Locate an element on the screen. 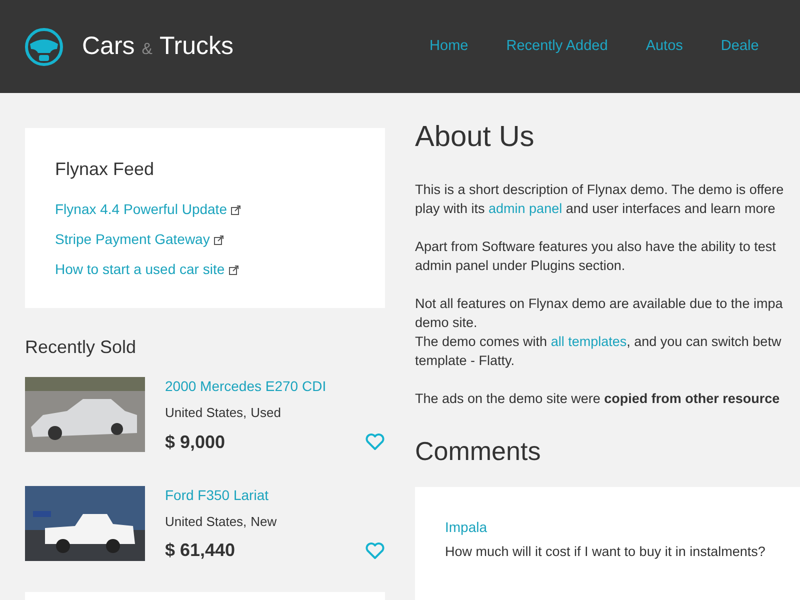  brand-ampersand: & is located at coordinates (147, 50).